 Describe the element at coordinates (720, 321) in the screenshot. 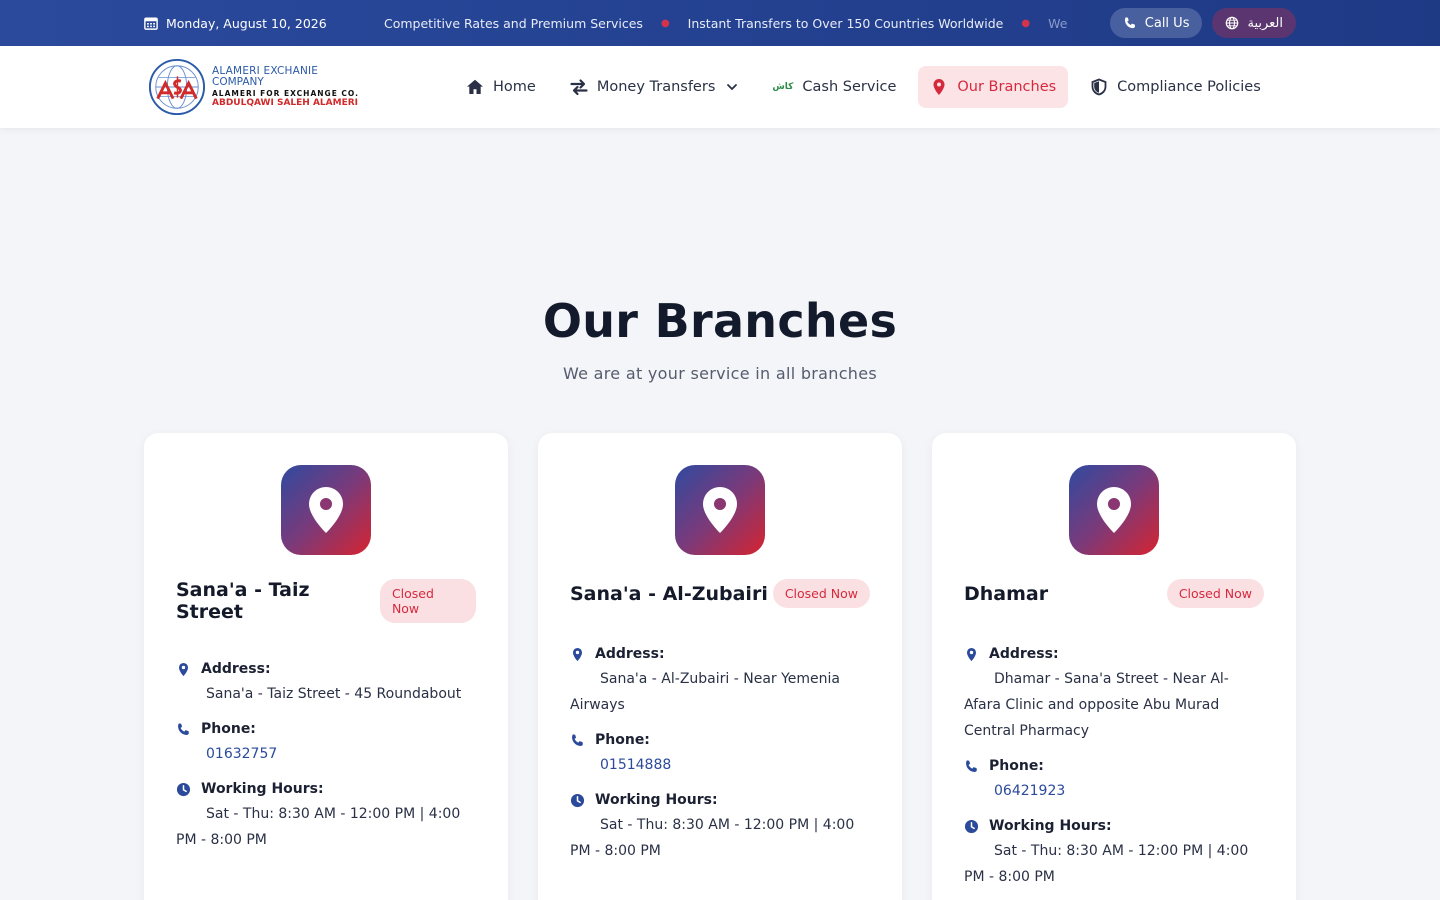

I see `page-title: Our Branches` at that location.